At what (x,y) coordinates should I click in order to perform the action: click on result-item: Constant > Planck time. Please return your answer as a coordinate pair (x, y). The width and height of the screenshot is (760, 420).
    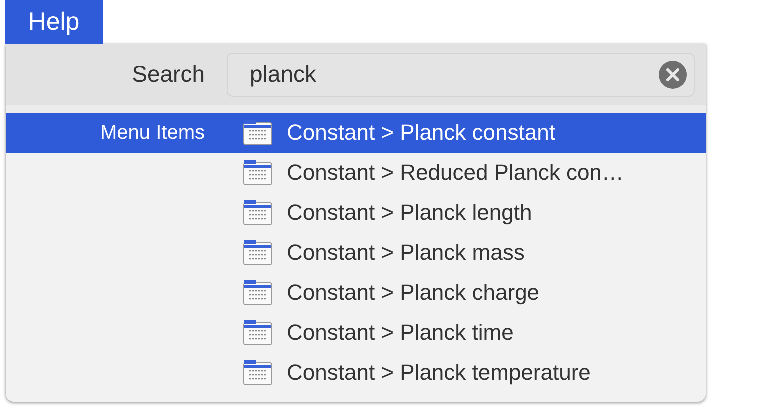
    Looking at the image, I should click on (356, 333).